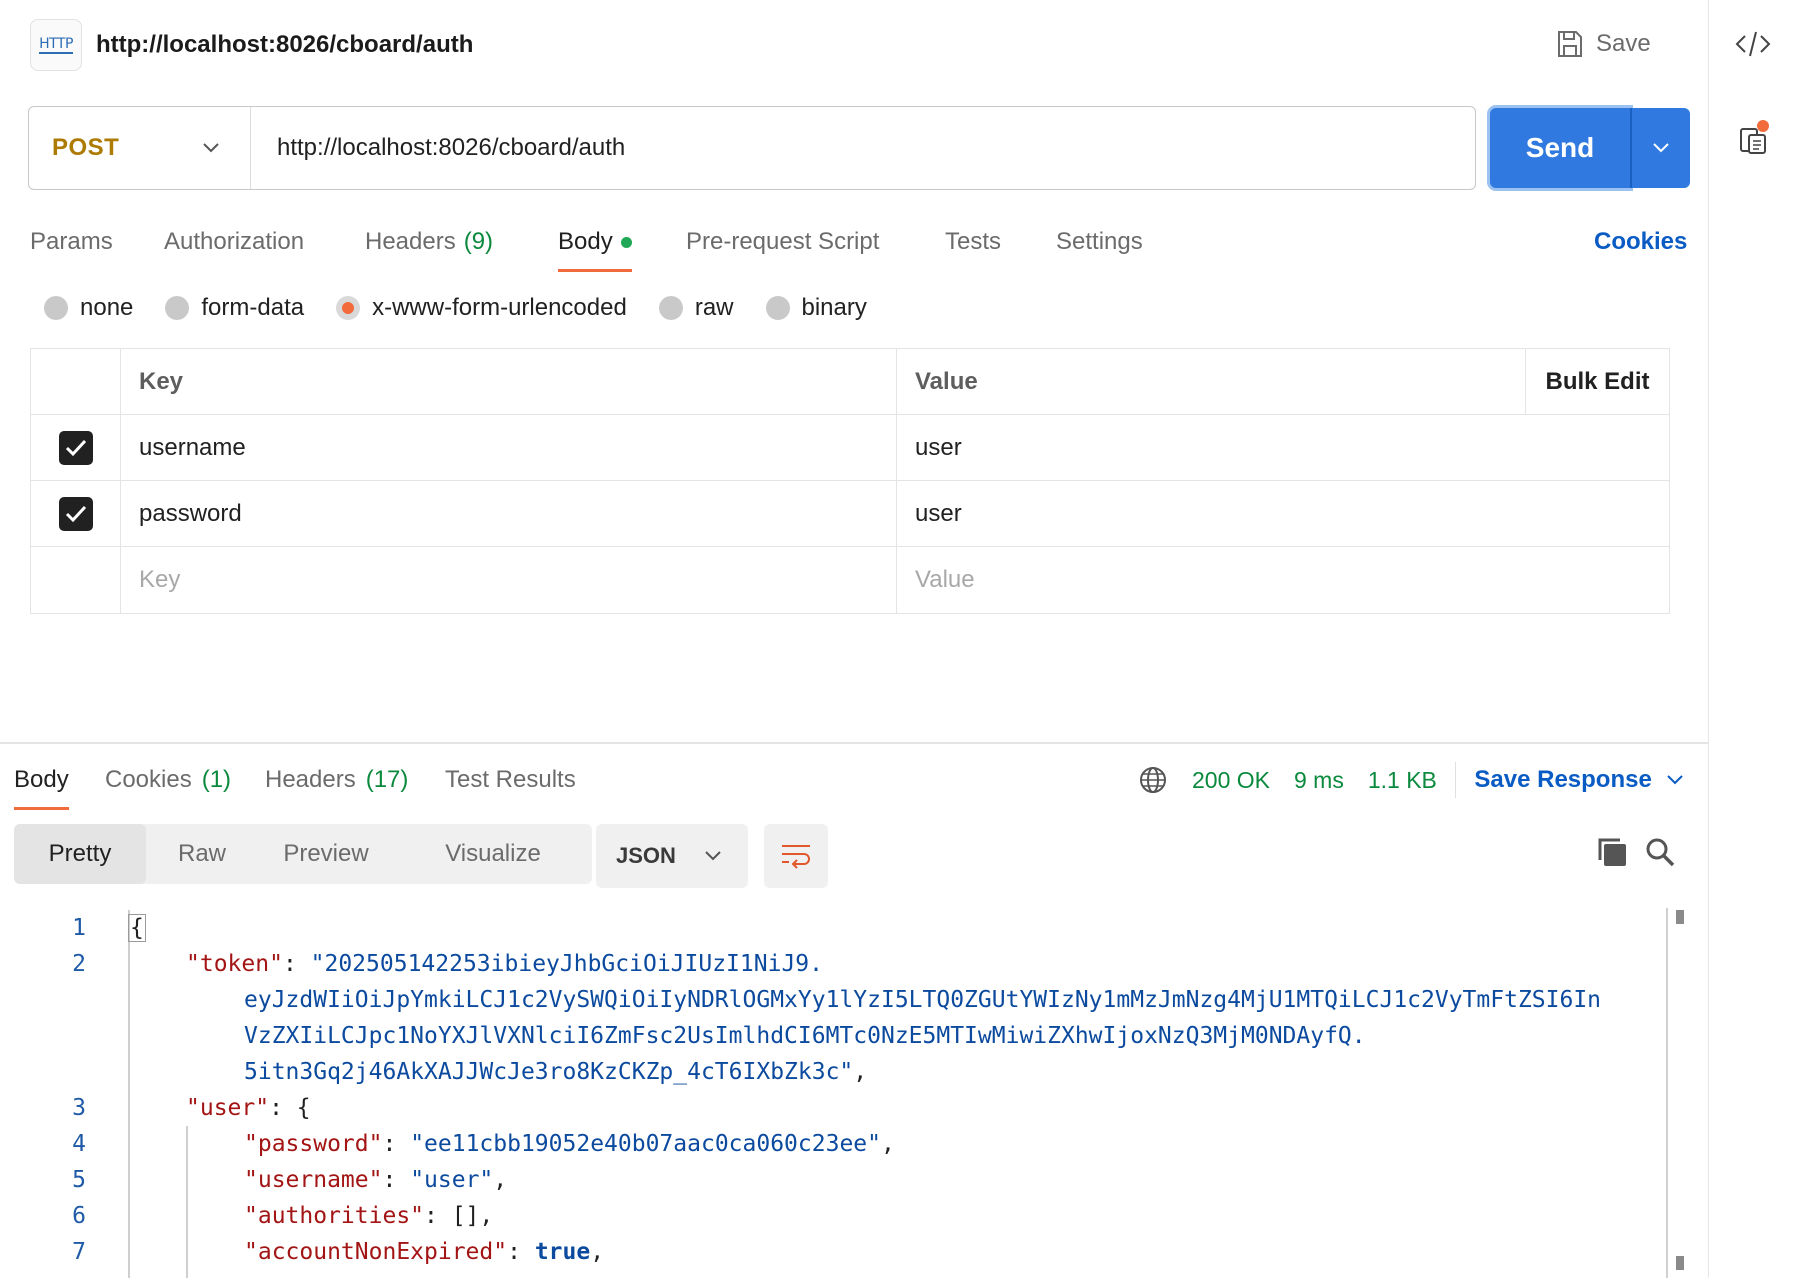  I want to click on search-button, so click(1661, 854).